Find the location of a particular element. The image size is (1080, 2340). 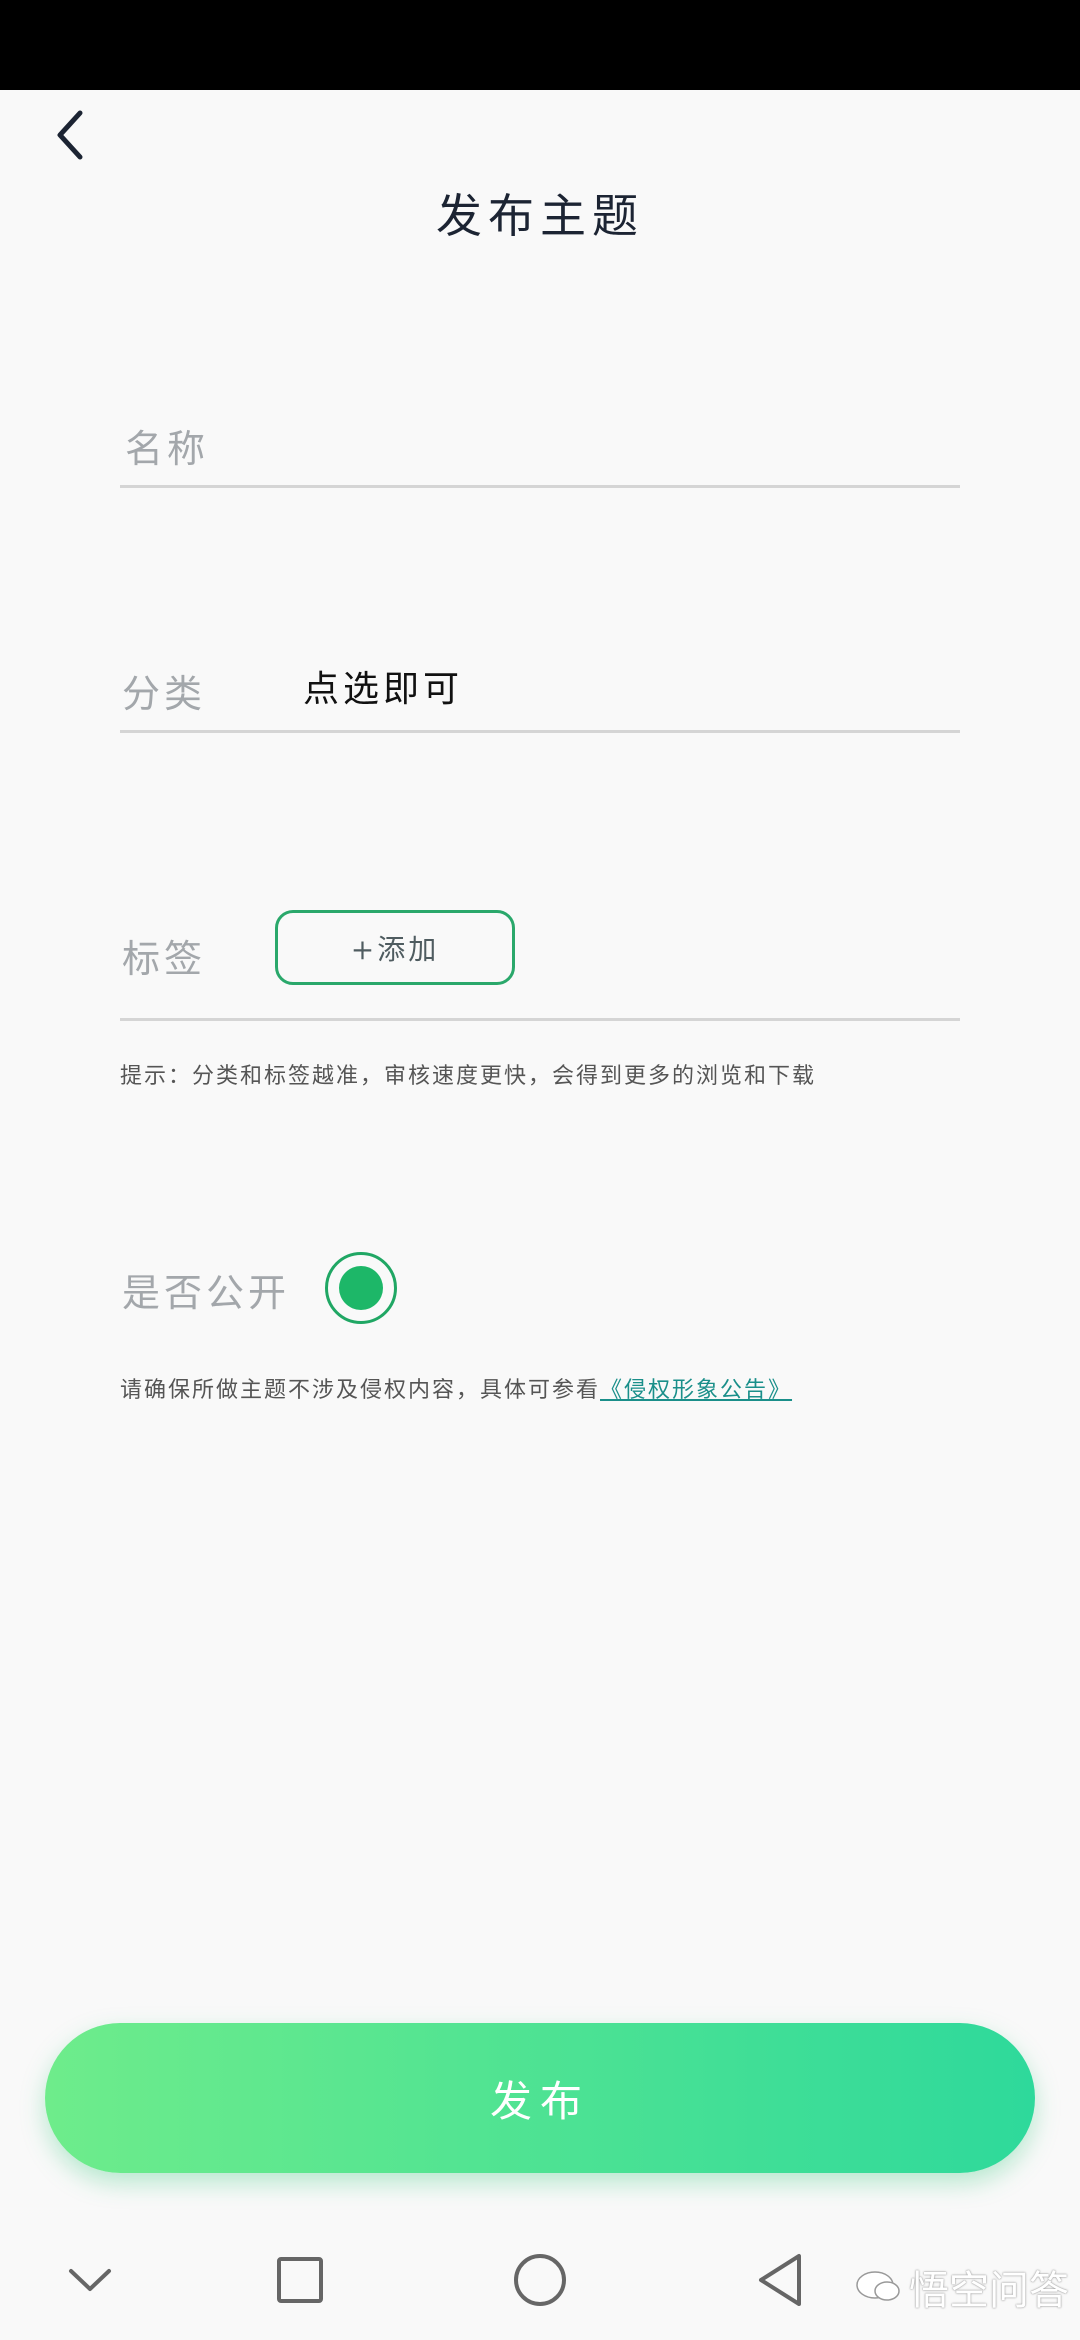

category-label: 分类 is located at coordinates (164, 694).